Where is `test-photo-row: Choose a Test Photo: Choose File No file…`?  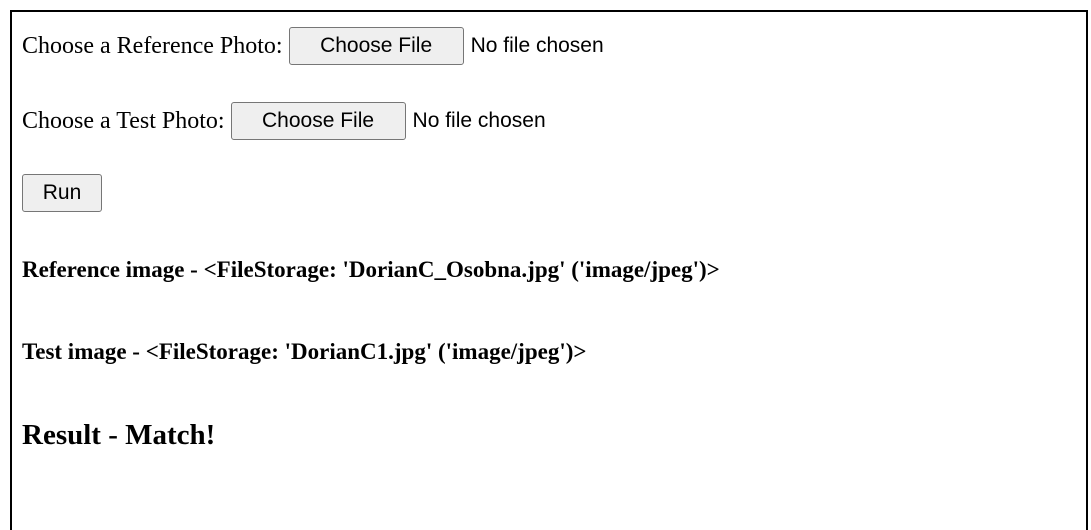
test-photo-row: Choose a Test Photo: Choose File No file… is located at coordinates (284, 121).